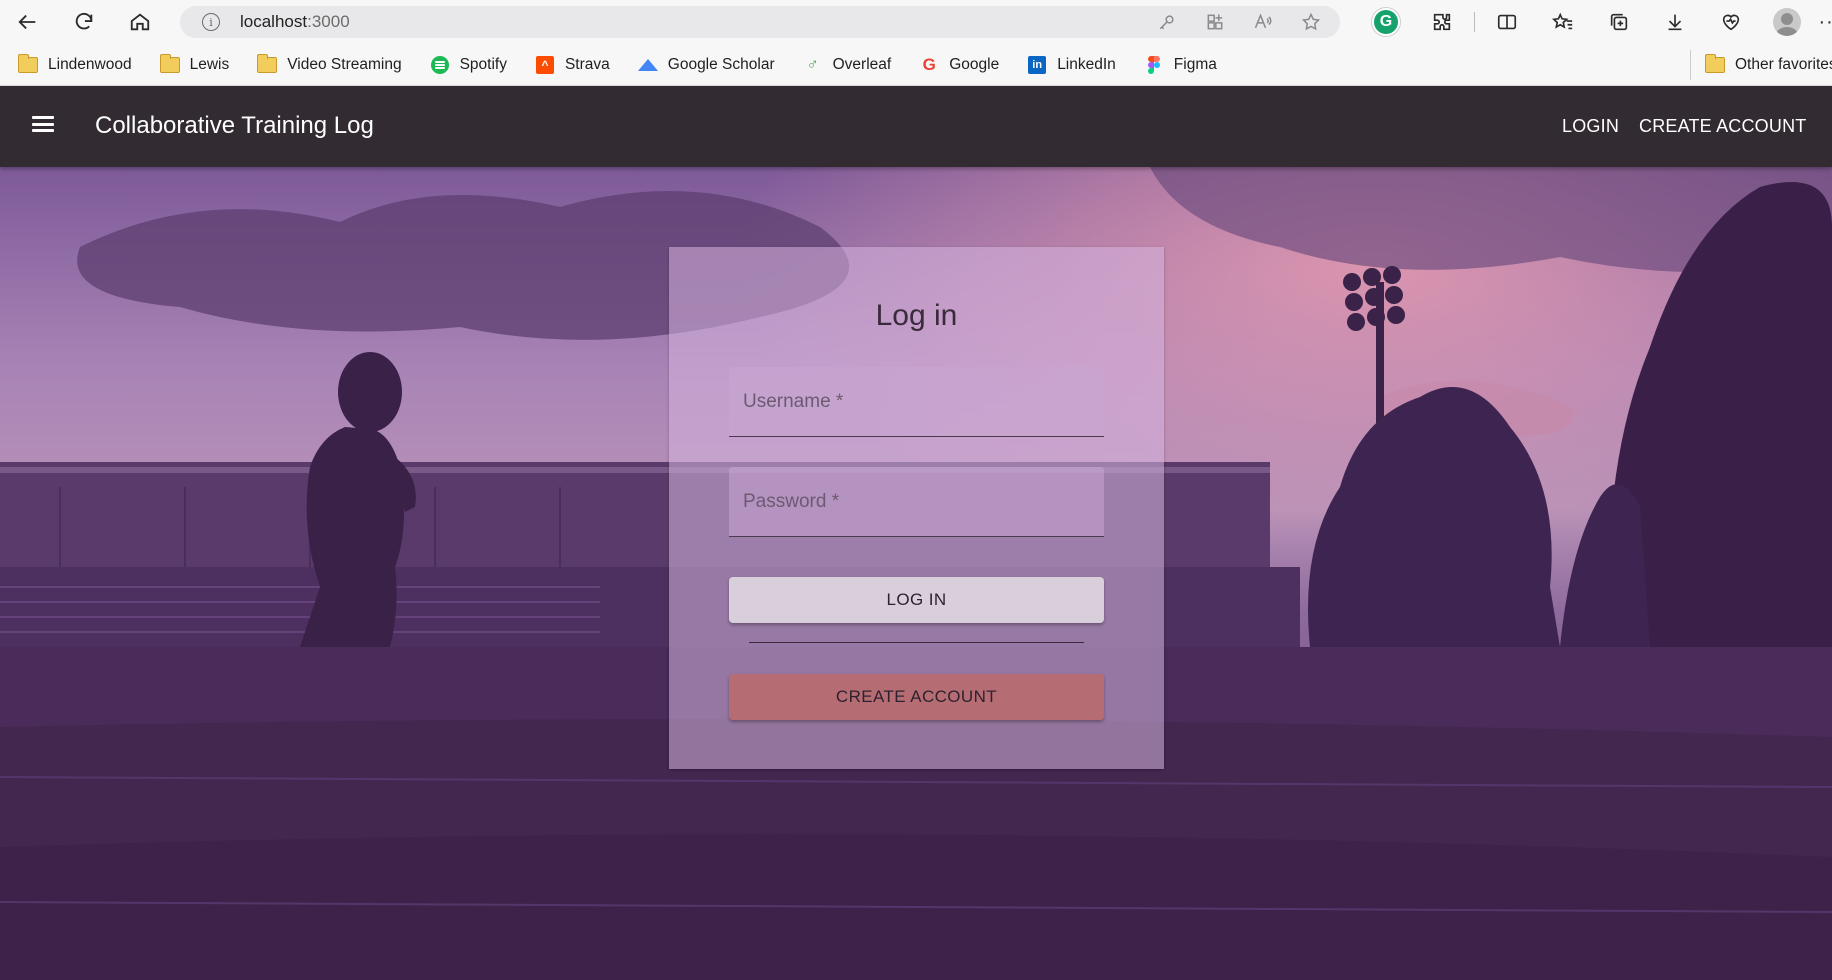 This screenshot has width=1832, height=980. I want to click on extensions-icon, so click(1442, 22).